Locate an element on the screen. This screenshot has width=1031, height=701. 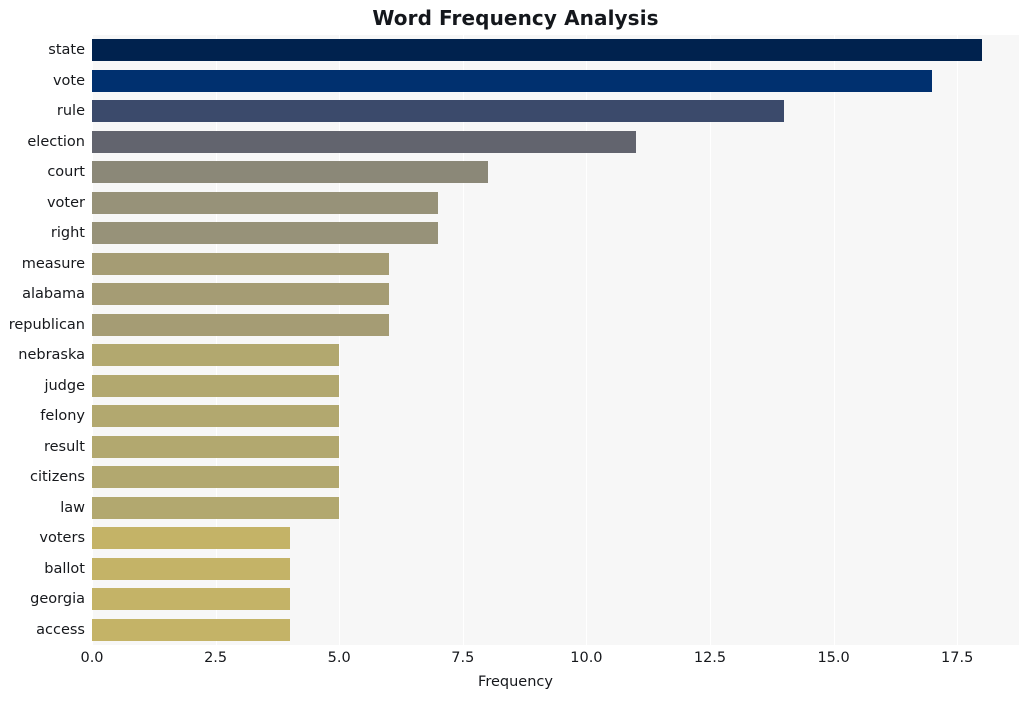
y-tick-label-right: right is located at coordinates (67, 233).